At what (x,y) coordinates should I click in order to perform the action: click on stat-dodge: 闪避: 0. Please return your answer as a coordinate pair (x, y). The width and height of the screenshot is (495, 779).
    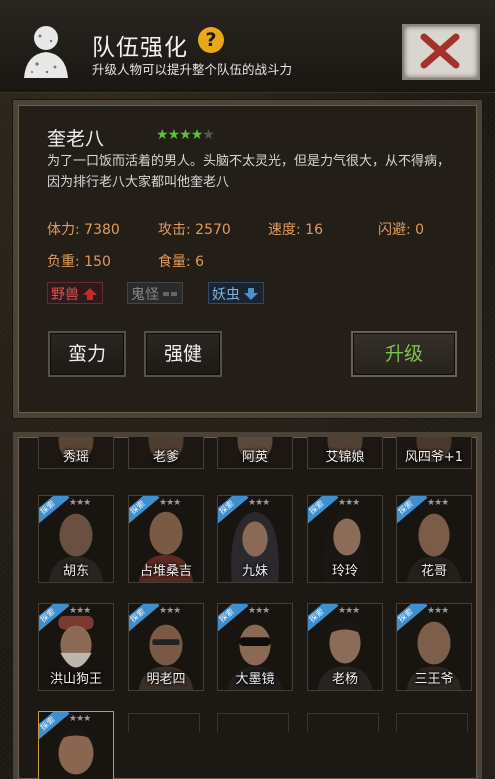
    Looking at the image, I should click on (401, 230).